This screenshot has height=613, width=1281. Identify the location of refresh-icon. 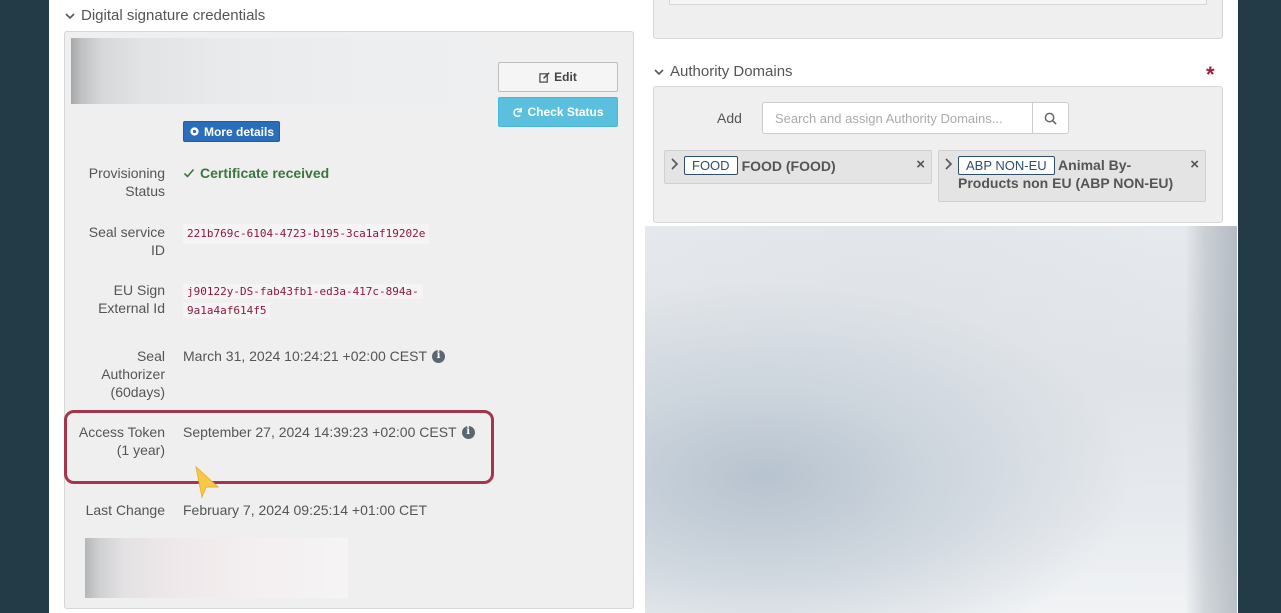
(518, 112).